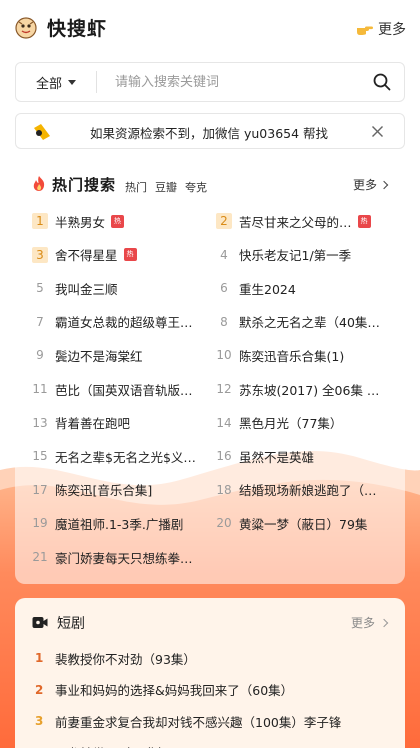 This screenshot has height=748, width=420. Describe the element at coordinates (291, 424) in the screenshot. I see `hot-search-item-title: 黑色月光（77集）` at that location.